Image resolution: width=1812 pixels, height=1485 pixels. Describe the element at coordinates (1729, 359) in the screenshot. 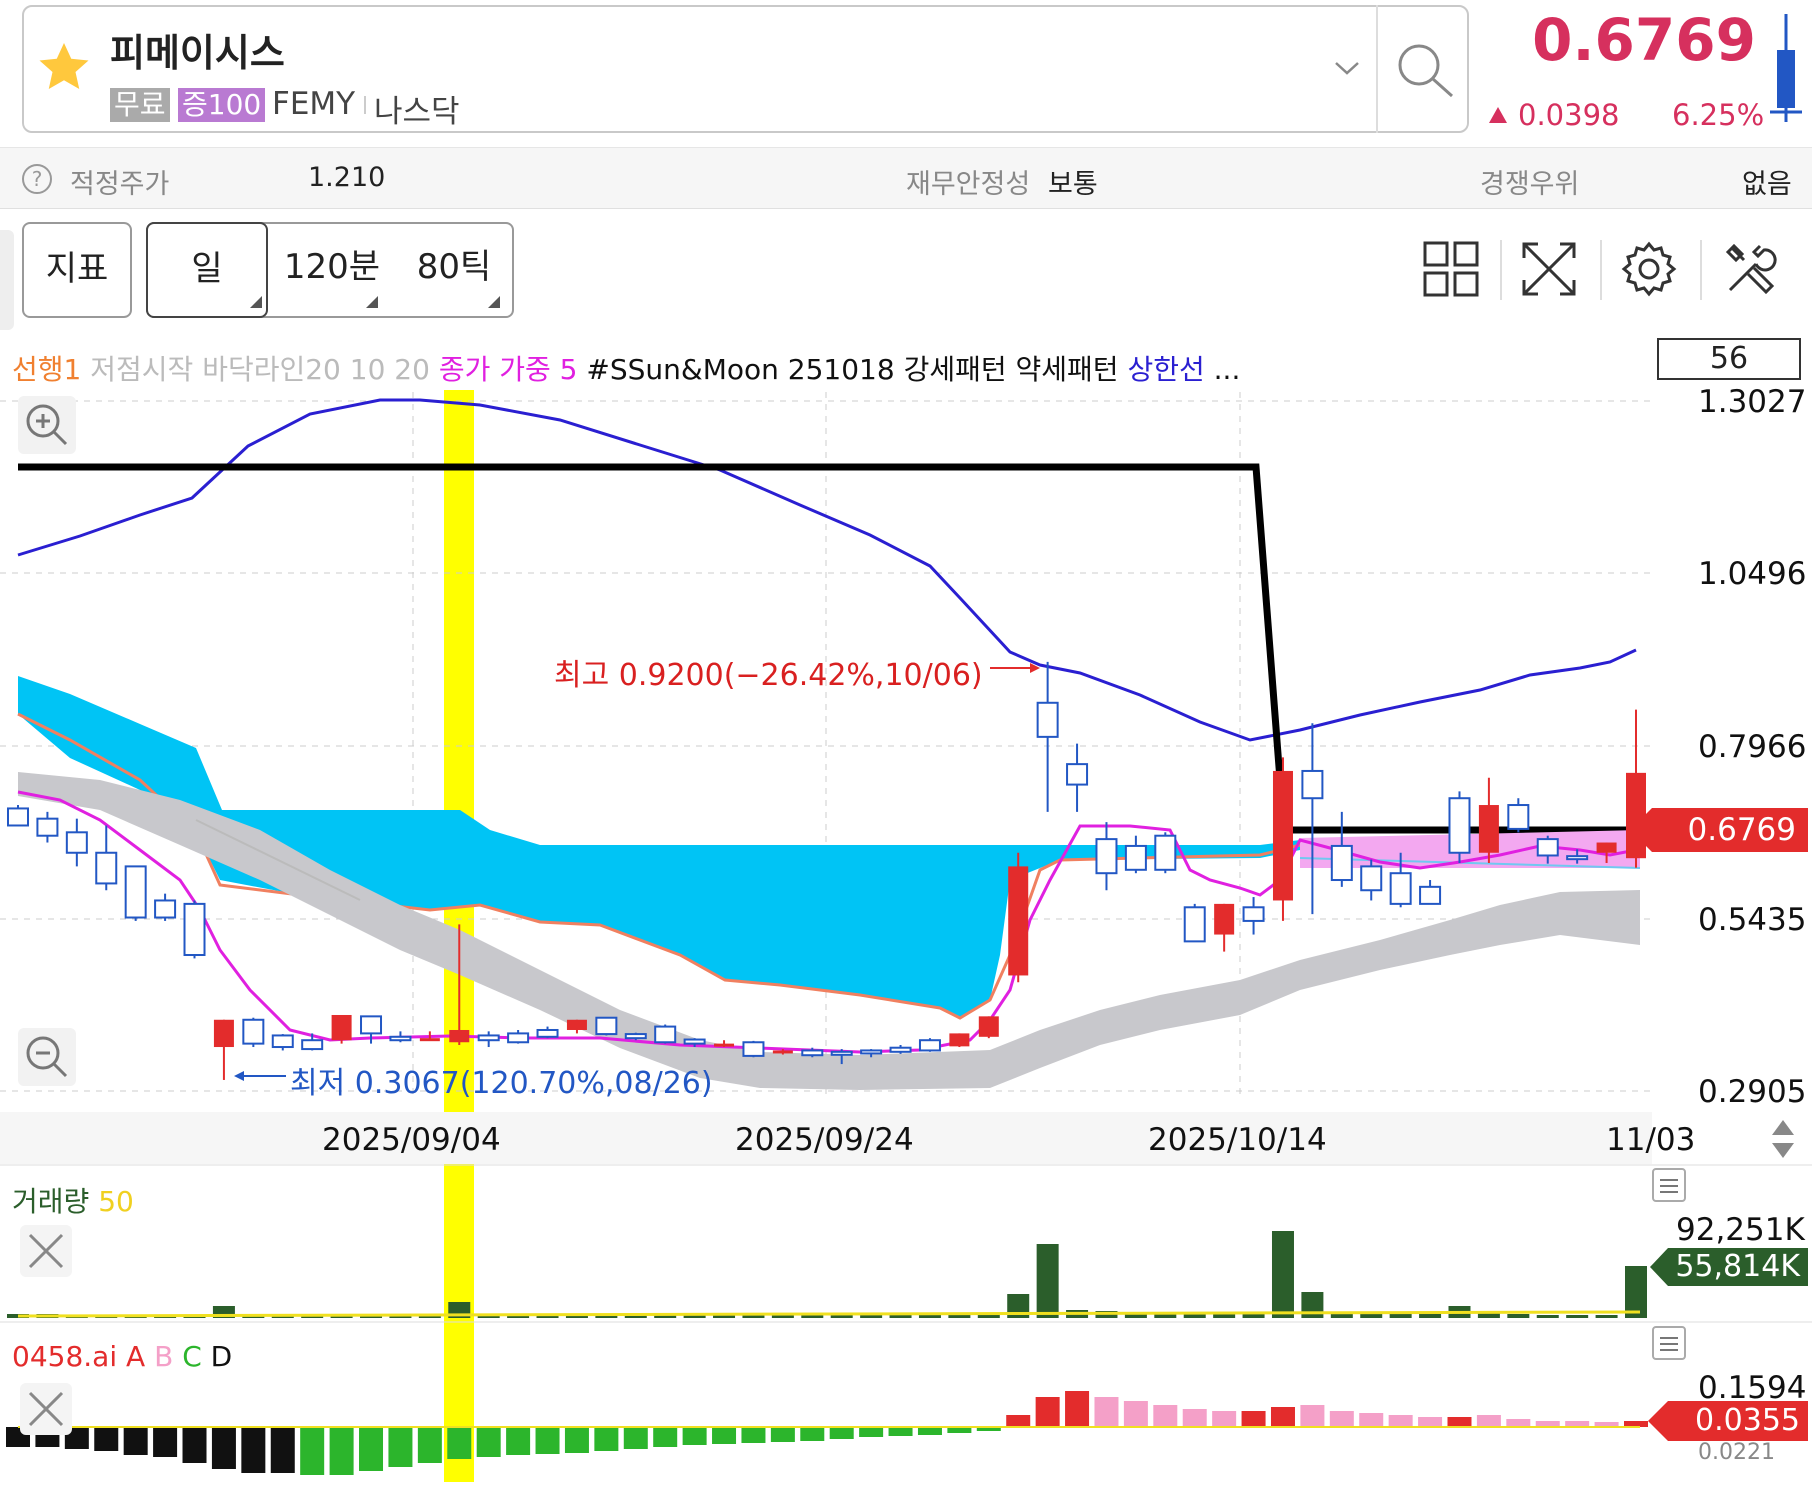

I see `candle-count-box: 56` at that location.